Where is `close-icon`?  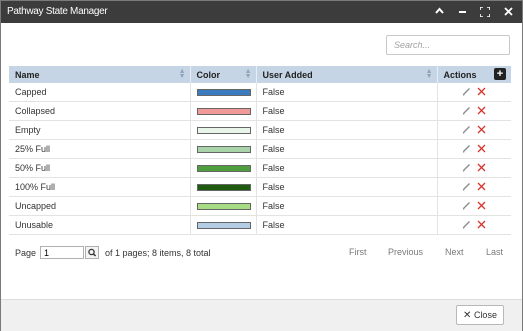
close-icon is located at coordinates (508, 12).